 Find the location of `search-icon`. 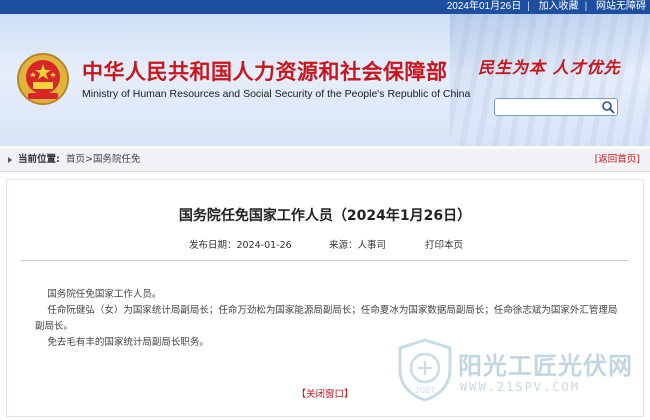

search-icon is located at coordinates (608, 107).